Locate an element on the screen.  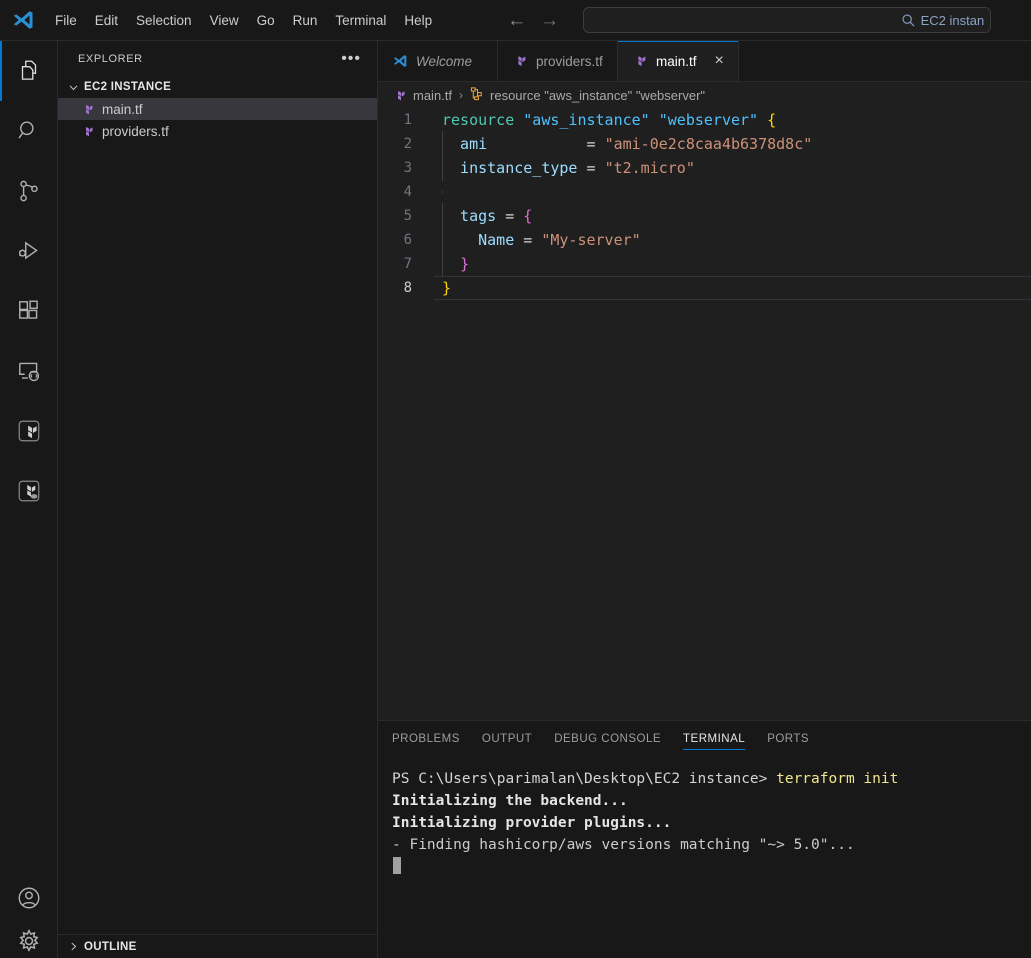
code-line: 6 Name = "My-server" is located at coordinates (704, 240).